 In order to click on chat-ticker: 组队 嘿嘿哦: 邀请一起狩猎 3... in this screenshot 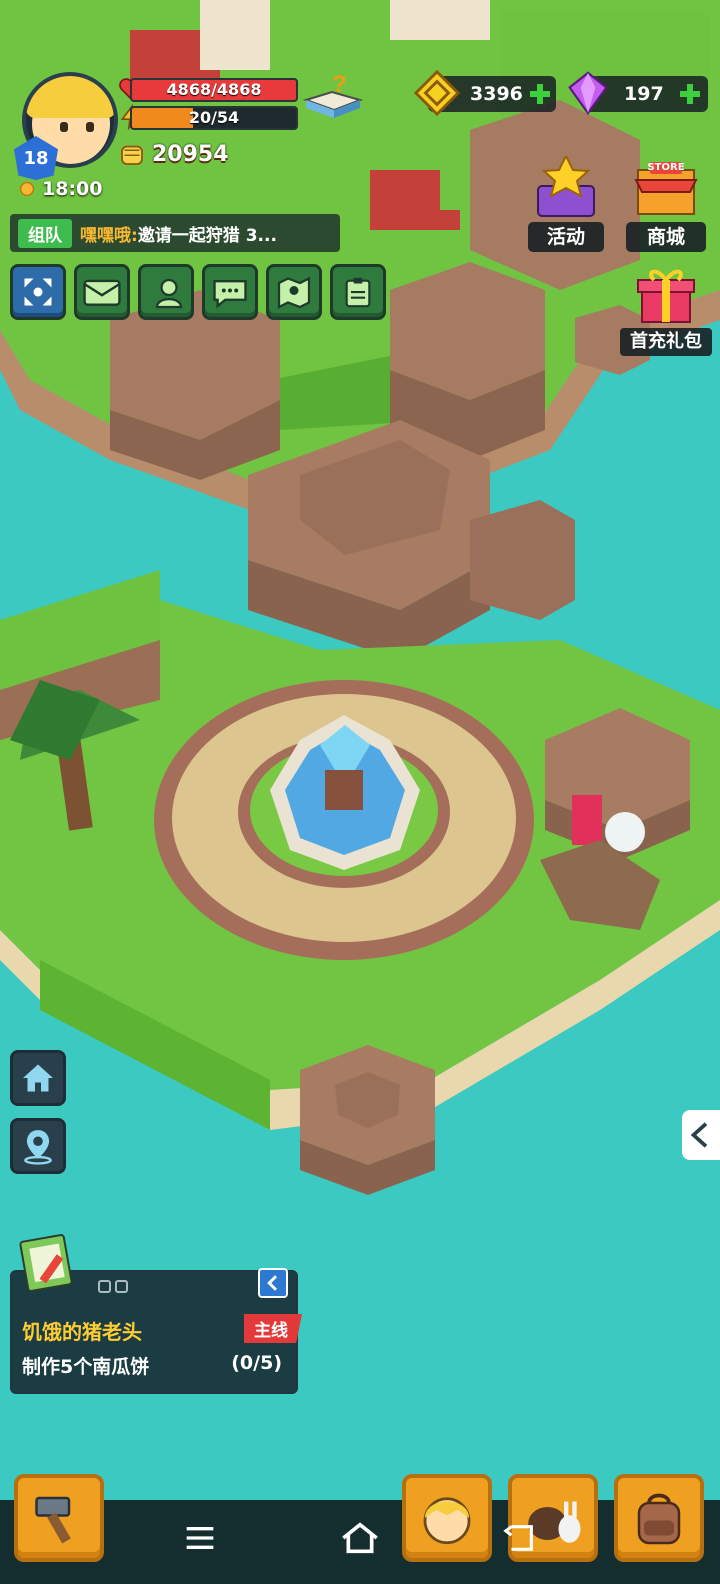, I will do `click(175, 233)`.